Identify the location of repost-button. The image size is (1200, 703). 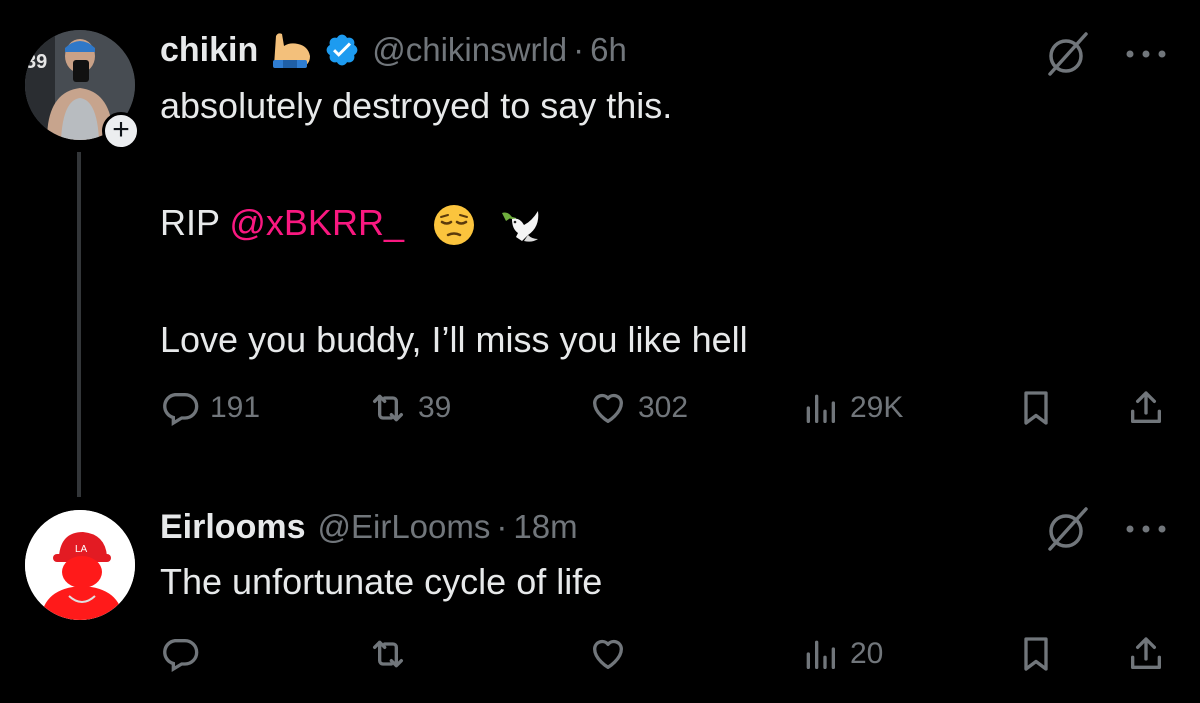
(393, 654).